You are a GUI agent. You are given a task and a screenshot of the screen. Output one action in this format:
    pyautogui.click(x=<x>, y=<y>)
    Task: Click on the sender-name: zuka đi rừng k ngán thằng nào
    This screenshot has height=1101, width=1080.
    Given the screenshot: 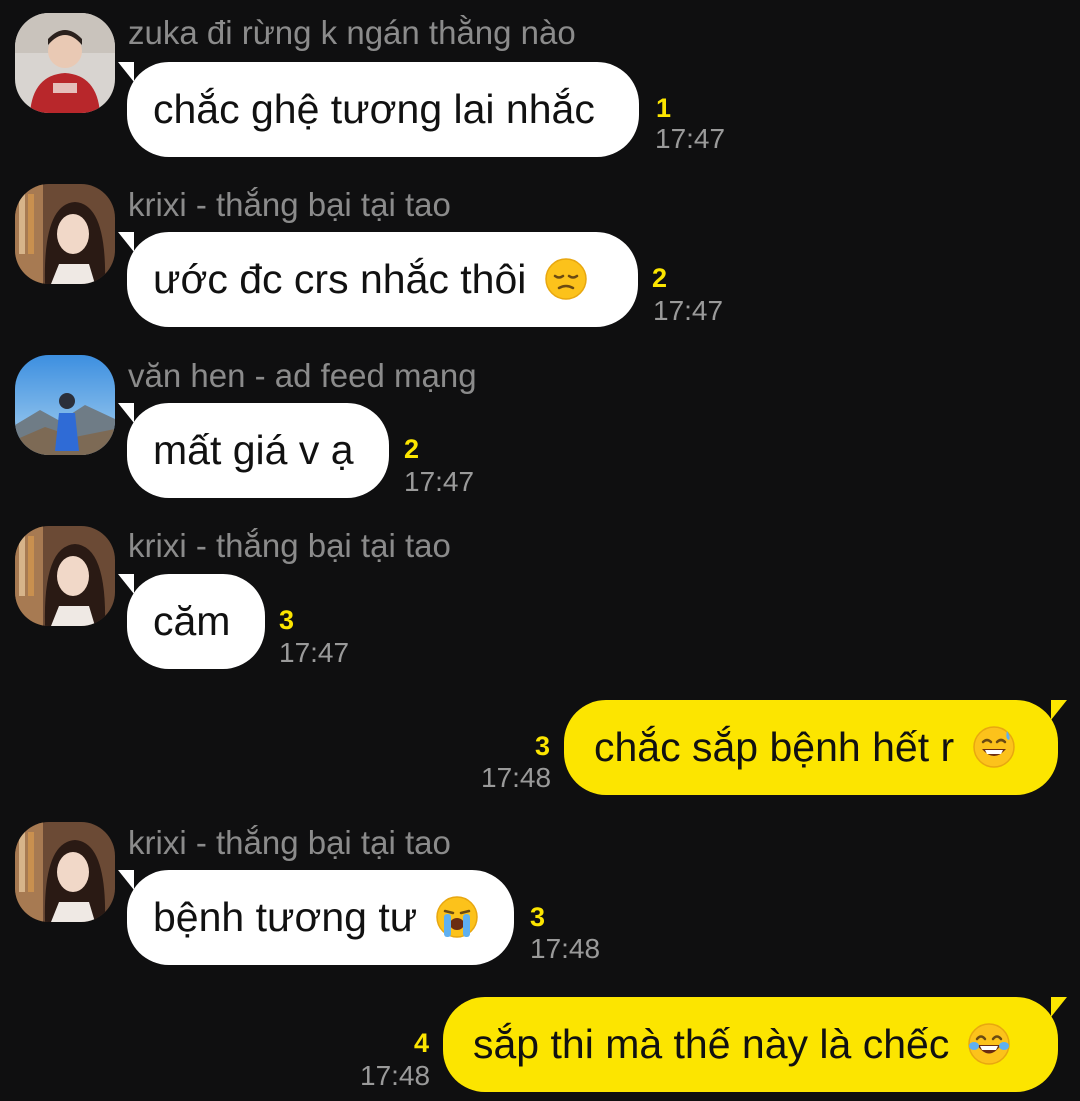 What is the action you would take?
    pyautogui.click(x=352, y=32)
    